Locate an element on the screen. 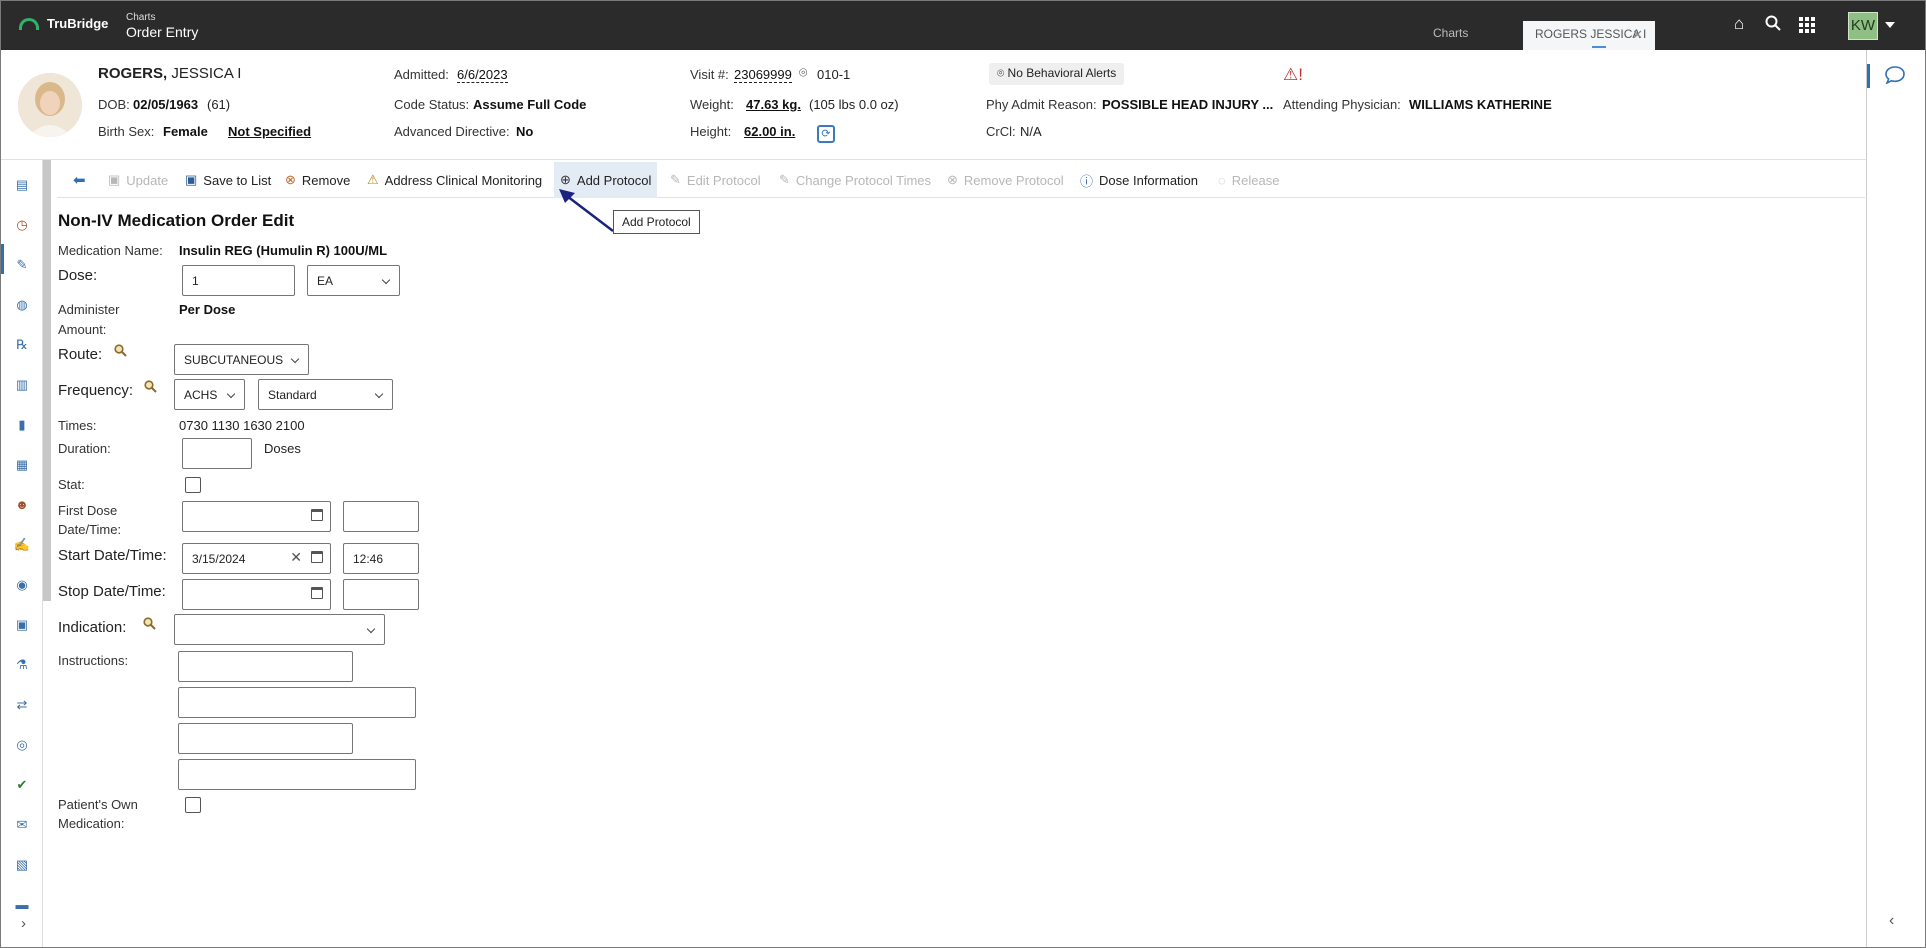 The height and width of the screenshot is (948, 1926). height-value: 62.00 in. is located at coordinates (769, 131).